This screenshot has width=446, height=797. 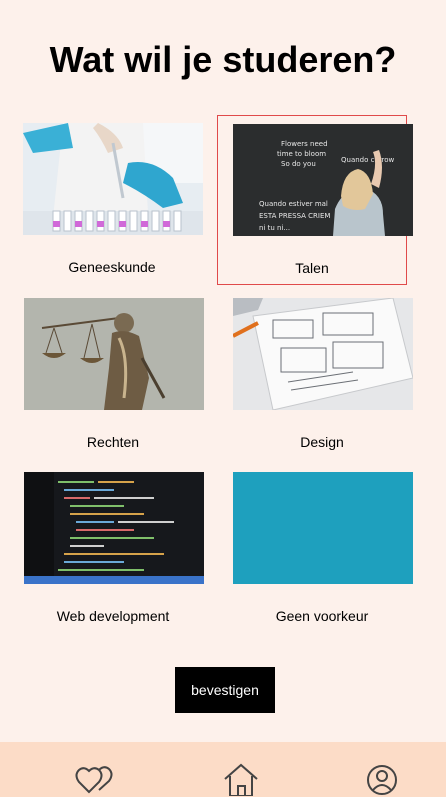 I want to click on chalk-line-6: ESTA PRESSA CRIEM, so click(x=294, y=216).